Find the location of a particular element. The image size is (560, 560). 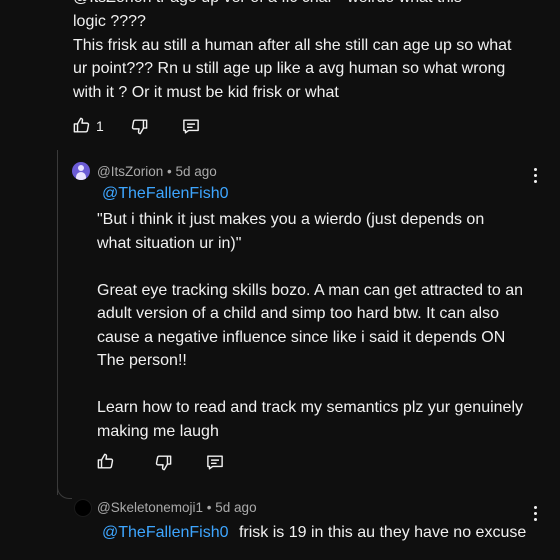

thread-line is located at coordinates (57, 322).